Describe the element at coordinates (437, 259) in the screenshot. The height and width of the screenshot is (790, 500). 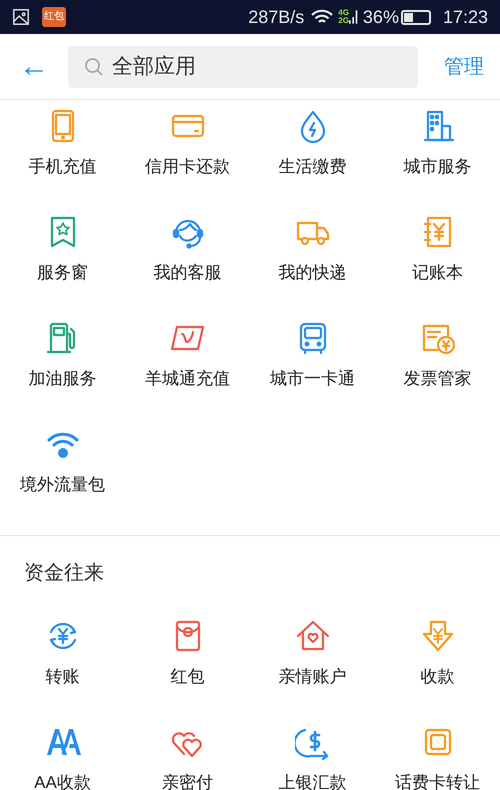
I see `app-item: 记账本` at that location.